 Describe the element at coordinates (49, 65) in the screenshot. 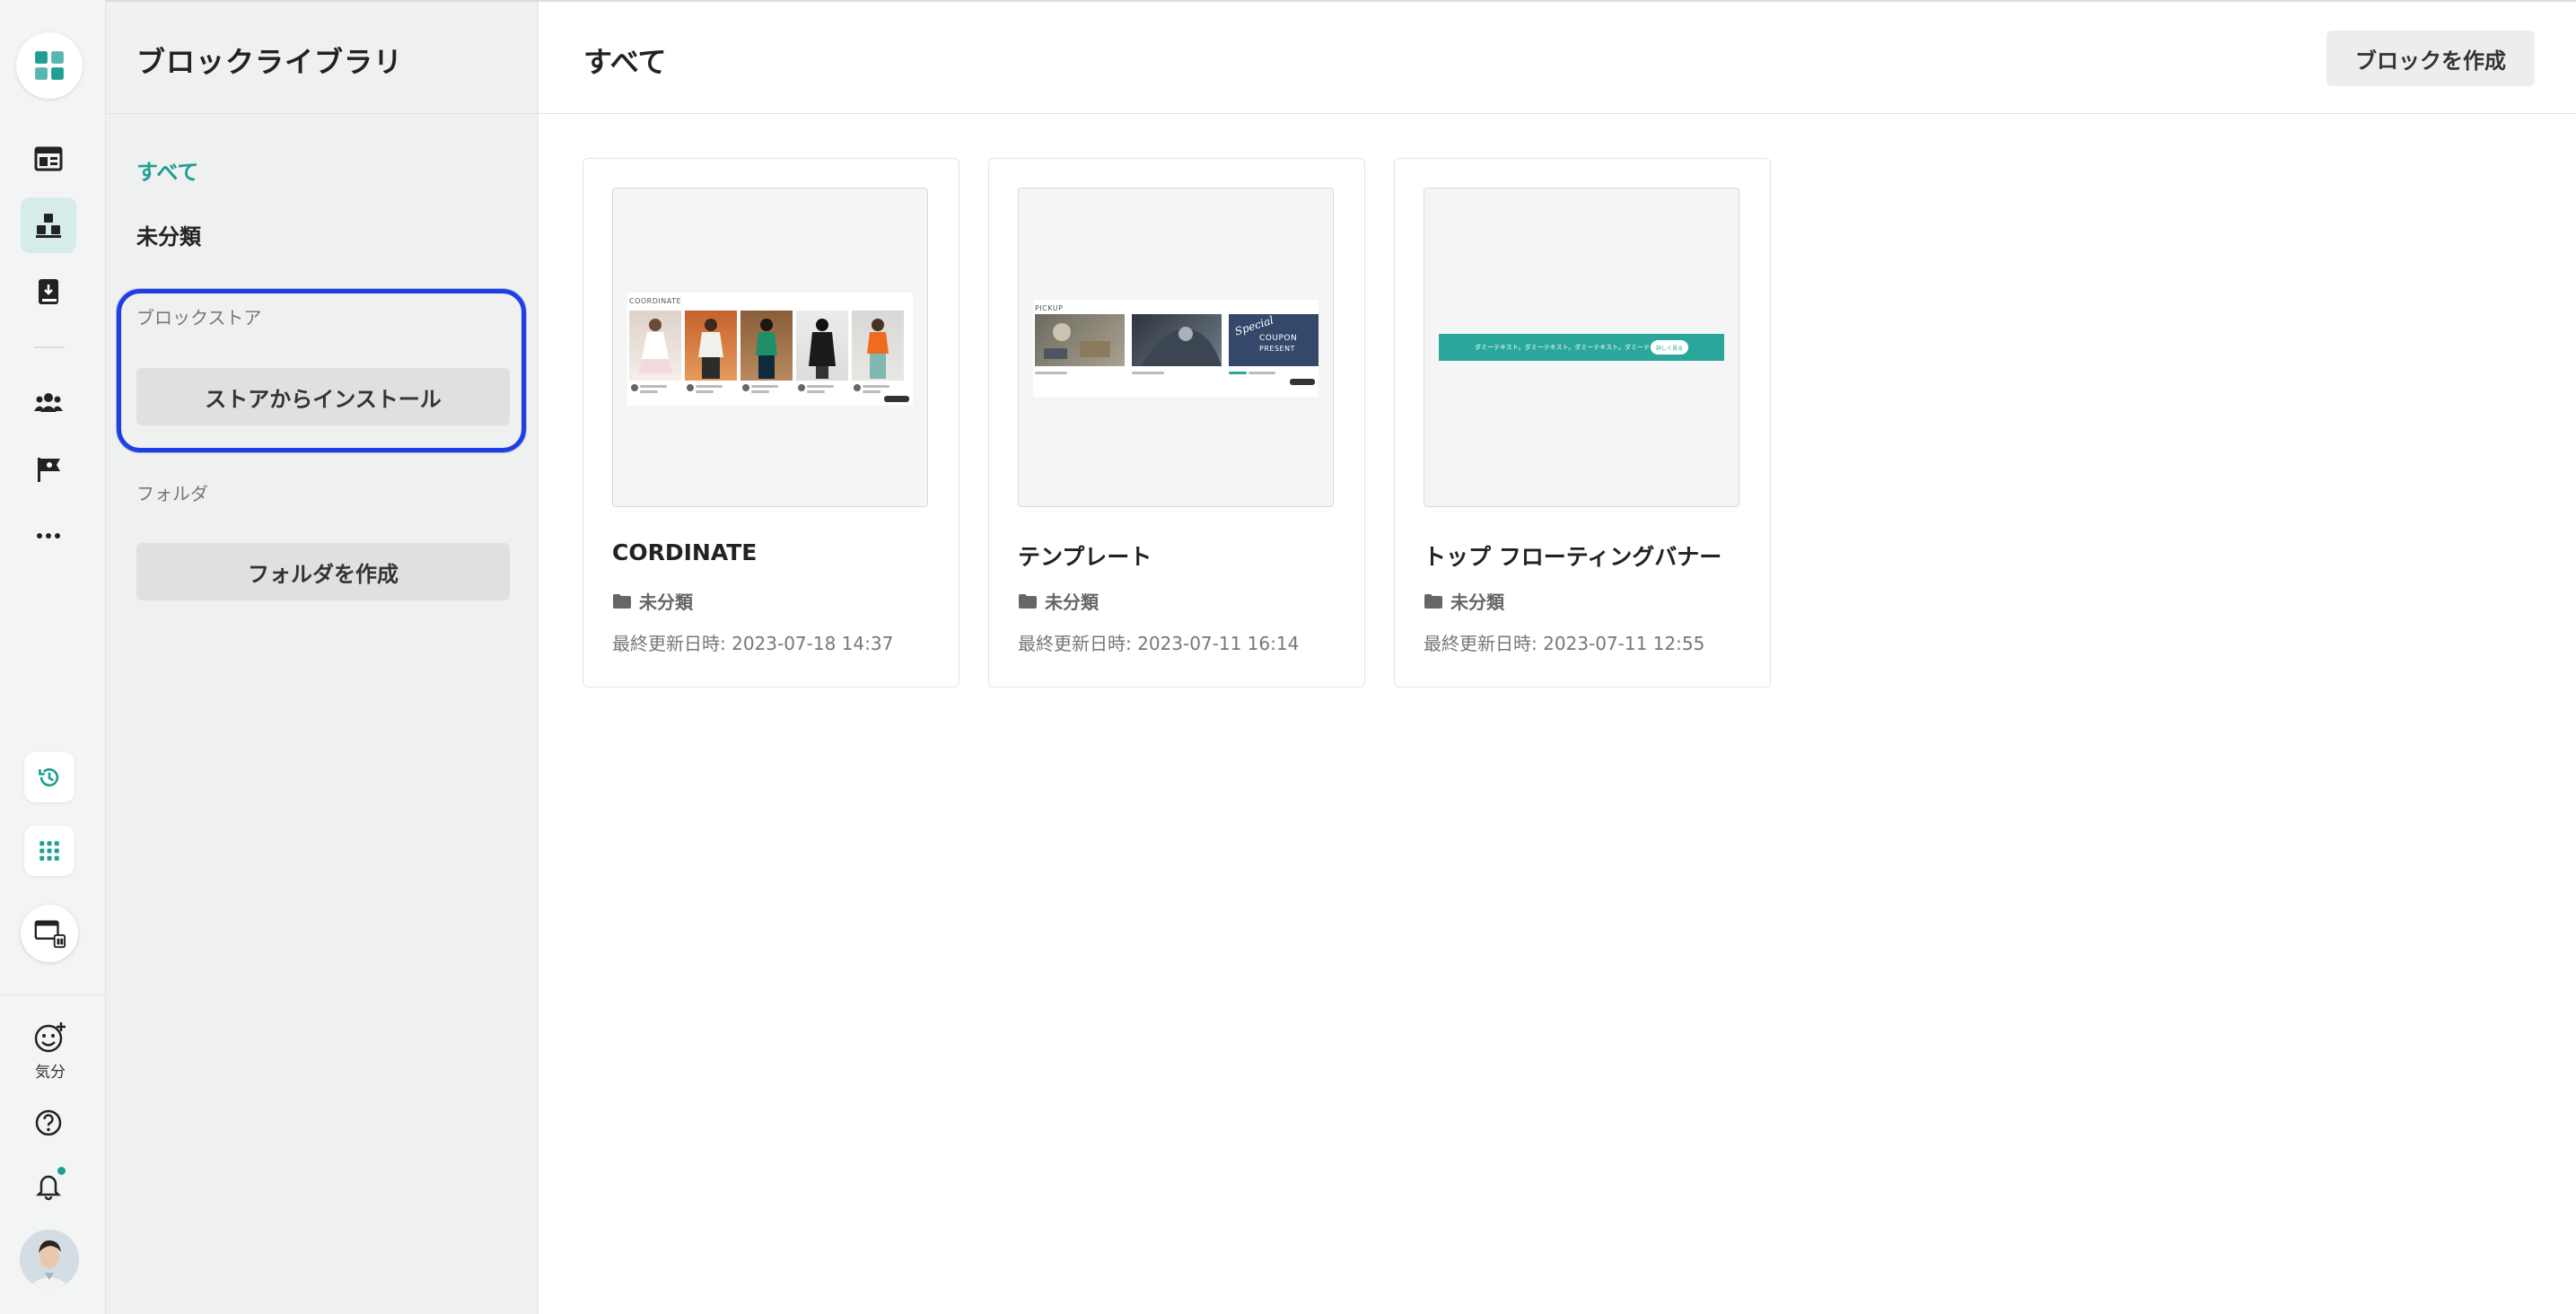

I see `logo-icon` at that location.